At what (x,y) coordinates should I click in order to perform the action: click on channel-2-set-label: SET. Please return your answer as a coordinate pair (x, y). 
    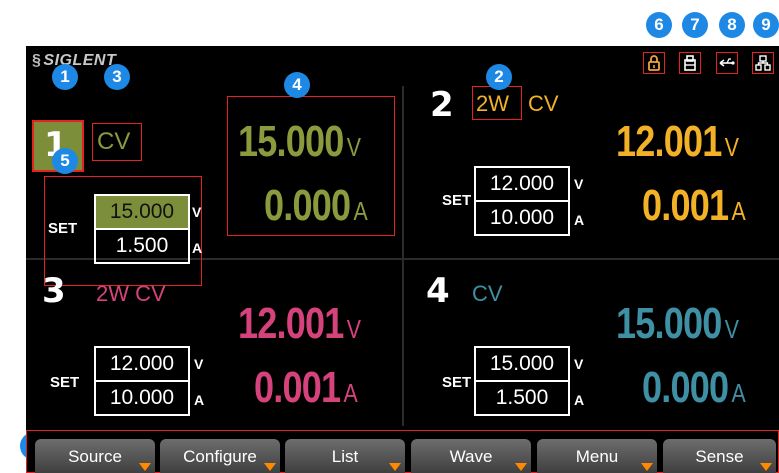
    Looking at the image, I should click on (457, 200).